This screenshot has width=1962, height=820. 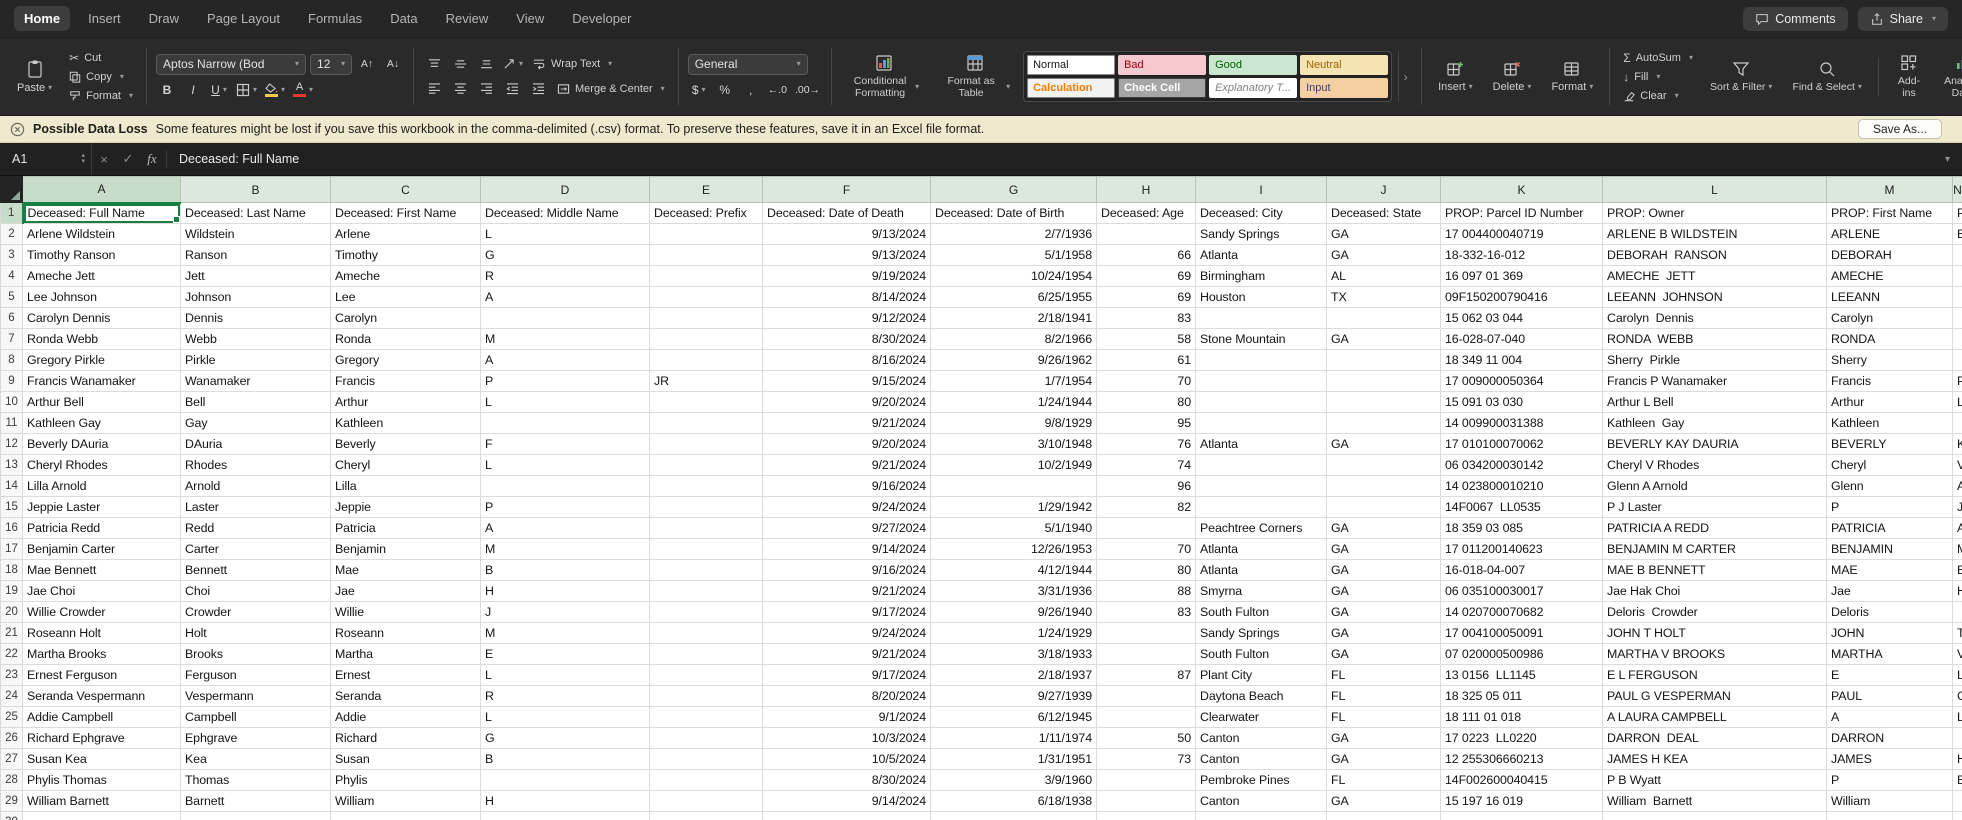 I want to click on cell-K19: 06 035100030017, so click(x=1521, y=591).